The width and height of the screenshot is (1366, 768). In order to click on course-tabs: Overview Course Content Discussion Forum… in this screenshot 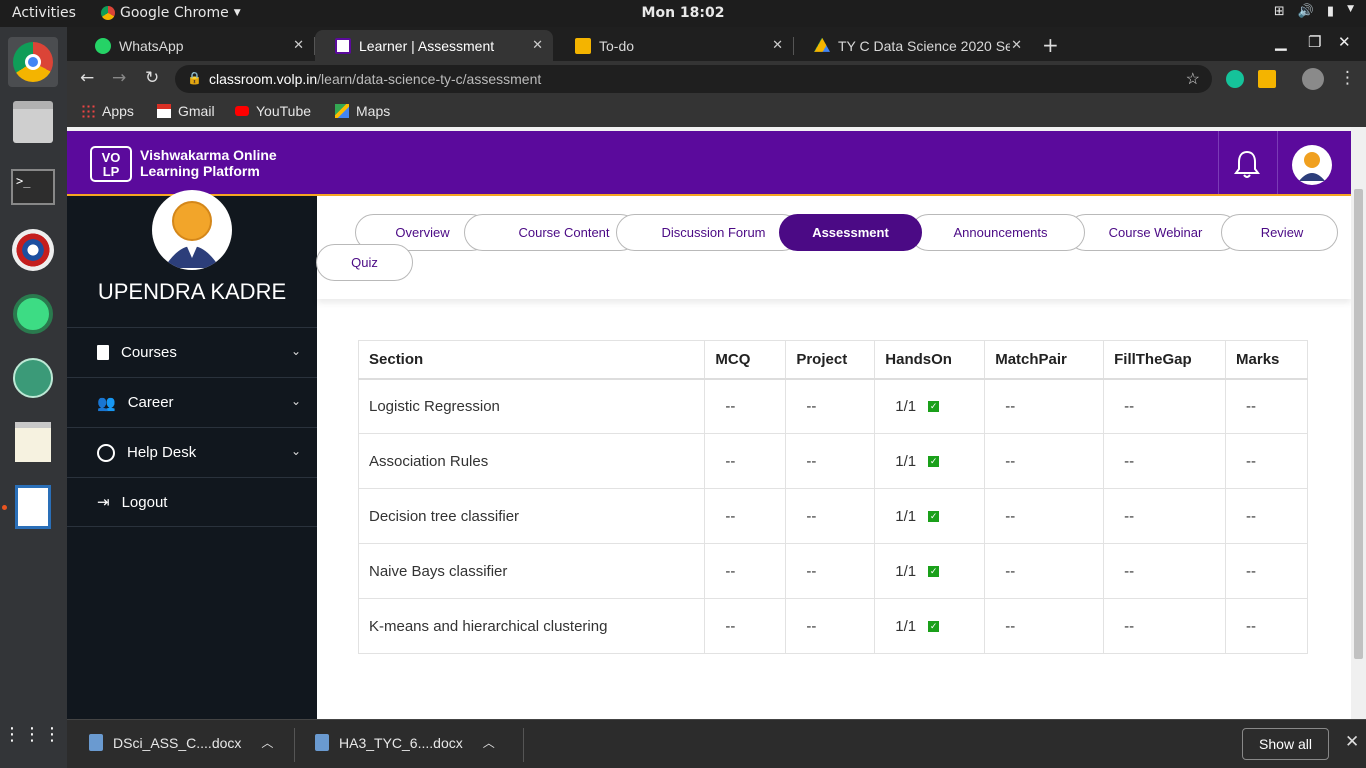, I will do `click(833, 247)`.